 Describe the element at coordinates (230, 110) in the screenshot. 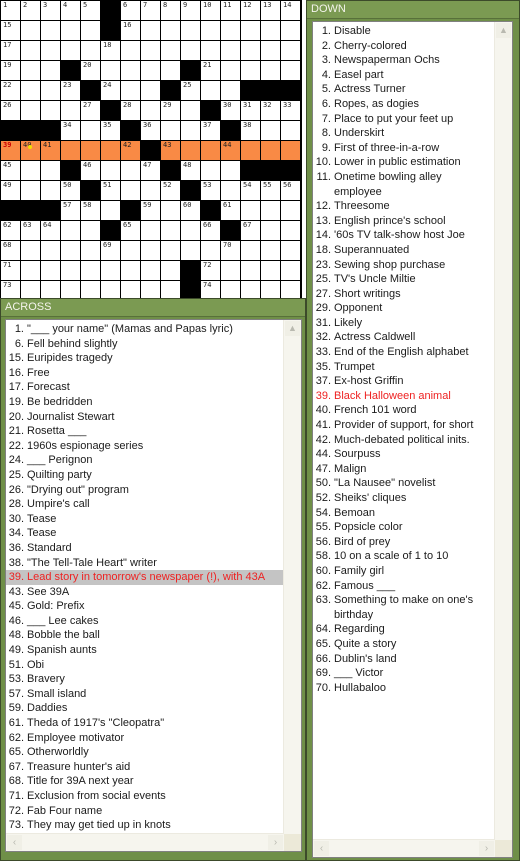

I see `grid-cell: 30` at that location.